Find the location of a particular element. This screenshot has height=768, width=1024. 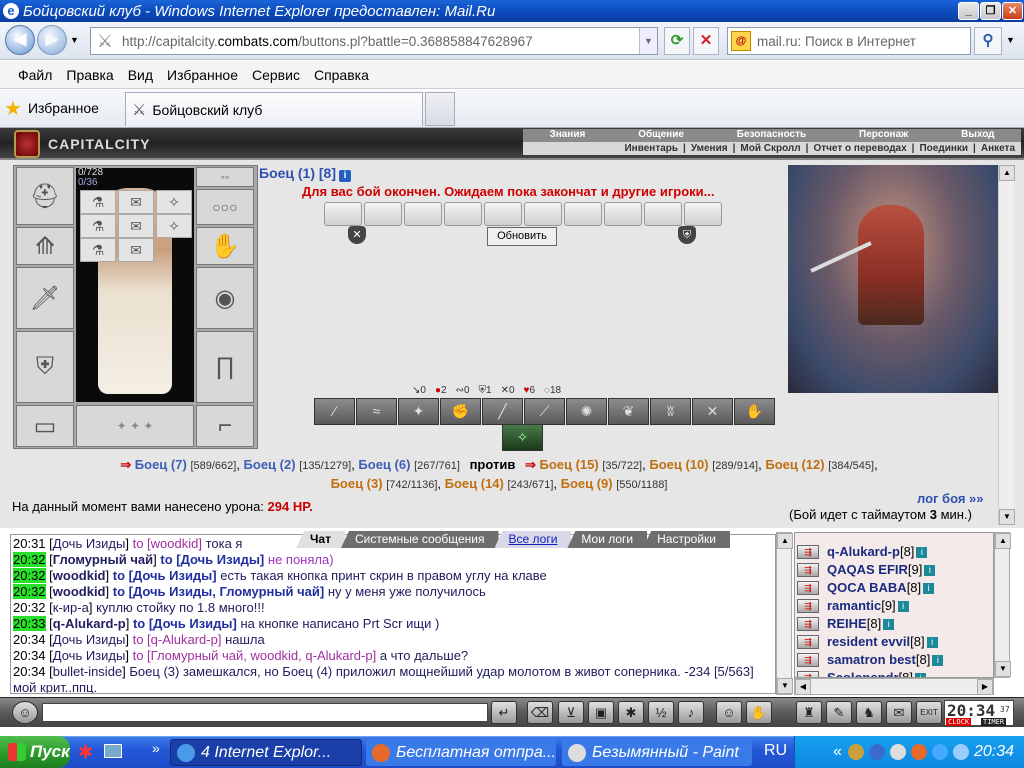

search-options-icon: ▼ is located at coordinates (1010, 40).